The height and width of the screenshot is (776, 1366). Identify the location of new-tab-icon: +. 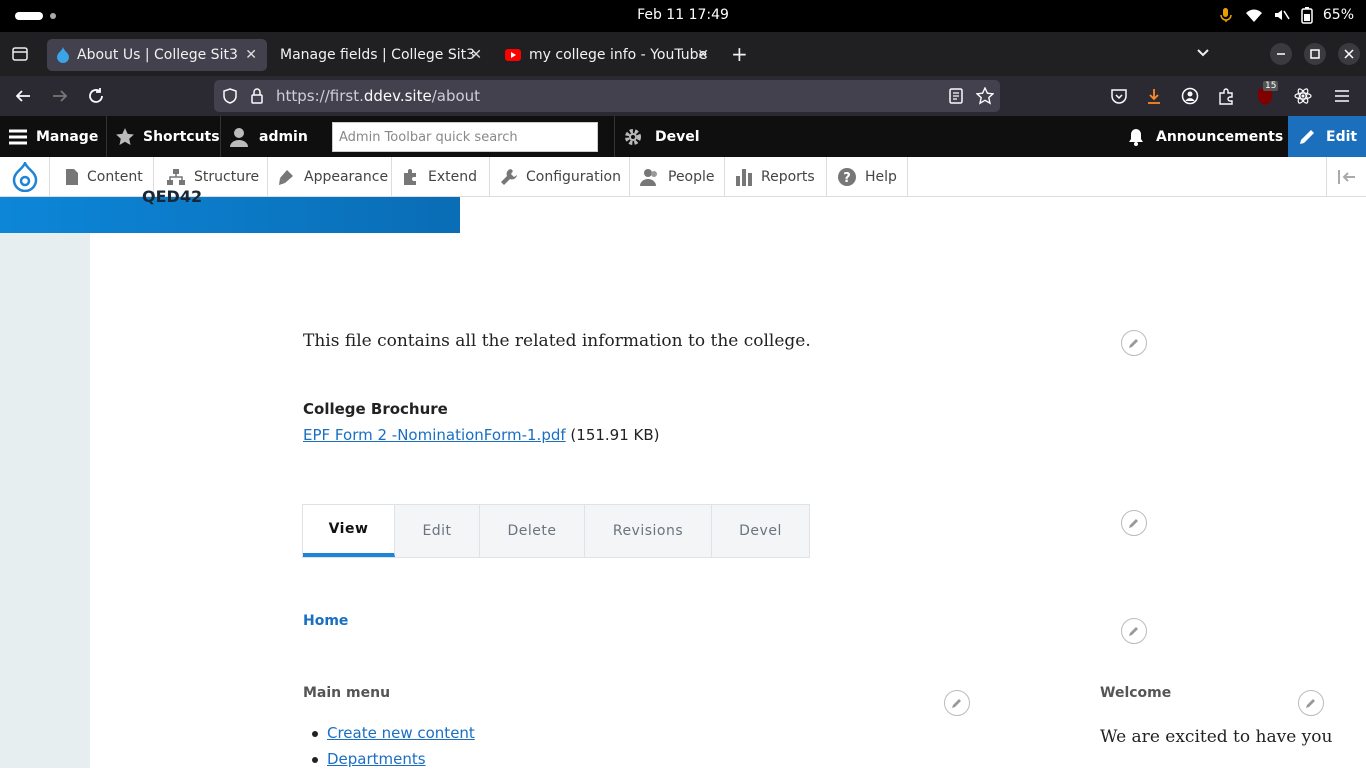
(739, 54).